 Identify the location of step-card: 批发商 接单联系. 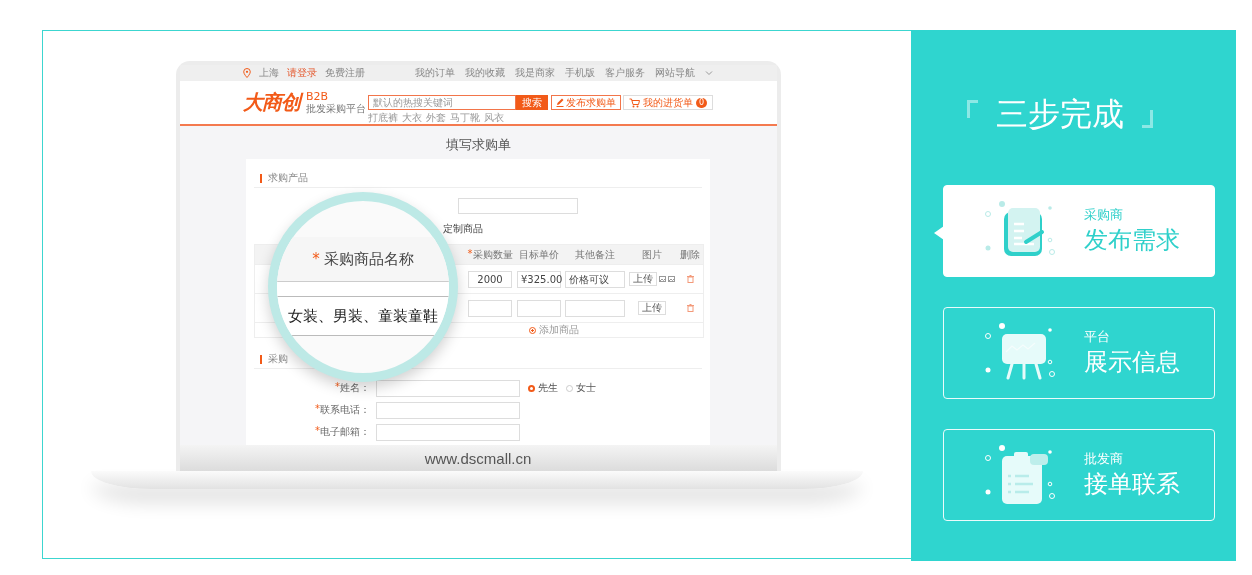
(1079, 475).